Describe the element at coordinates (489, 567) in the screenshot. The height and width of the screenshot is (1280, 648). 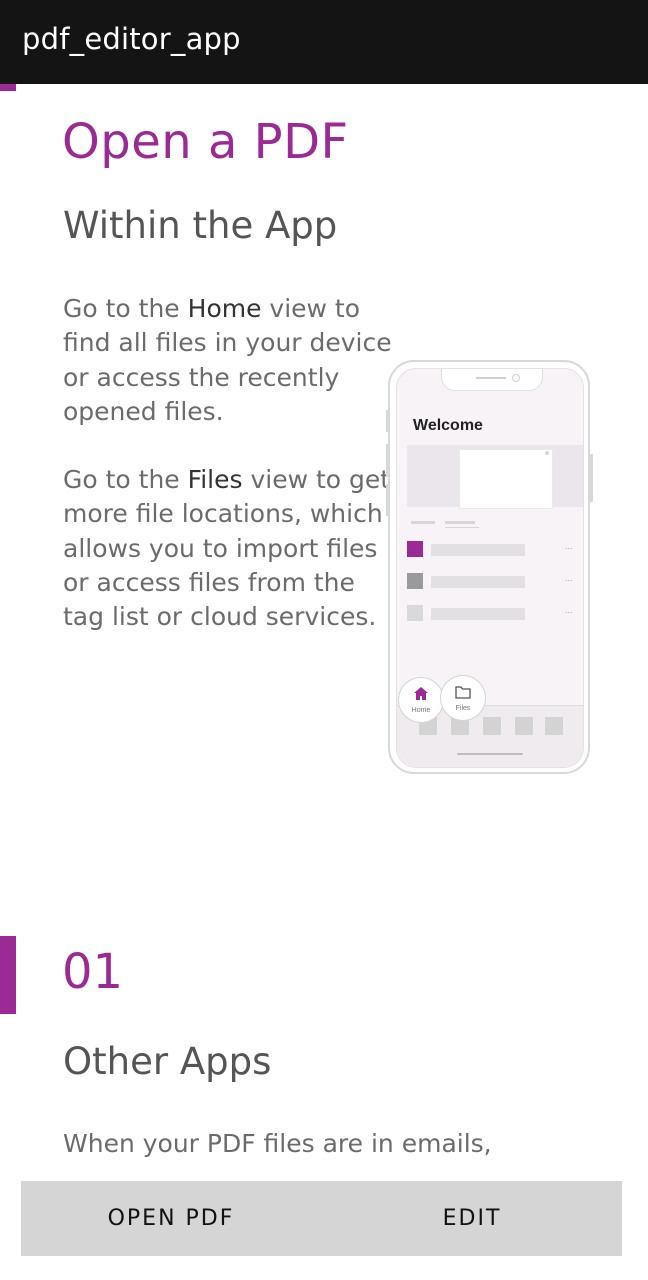
I see `phone-illustration: Welcome ... ... ... Home Files` at that location.